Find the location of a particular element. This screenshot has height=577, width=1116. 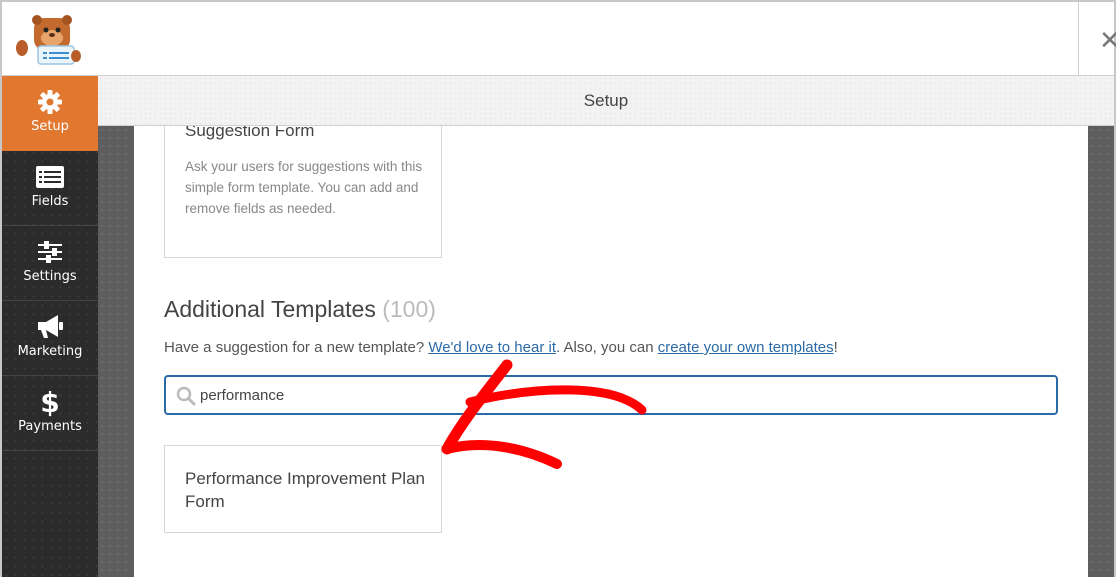

sidebar-item-fields: Fields is located at coordinates (50, 188).